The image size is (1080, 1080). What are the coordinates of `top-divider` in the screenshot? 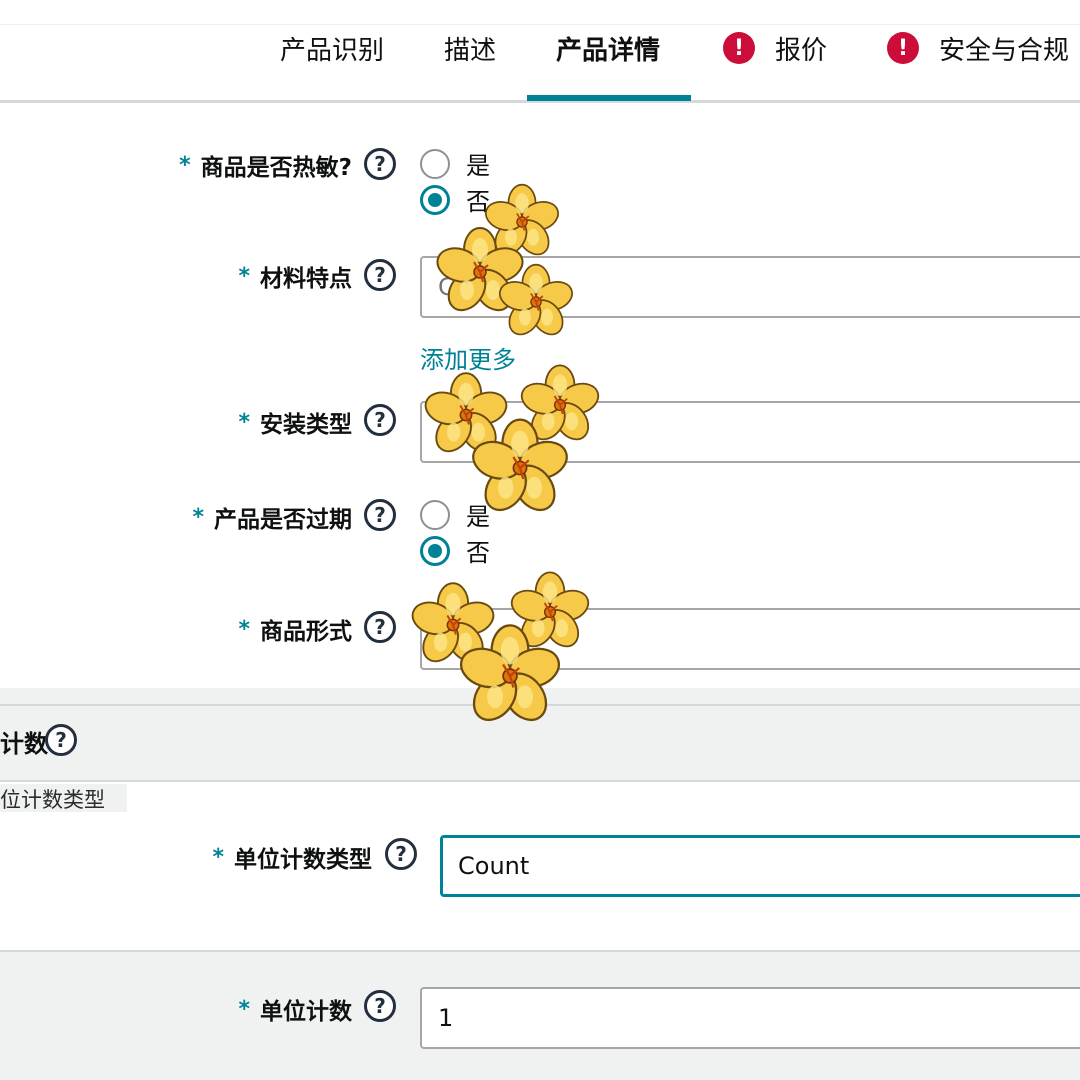 It's located at (540, 24).